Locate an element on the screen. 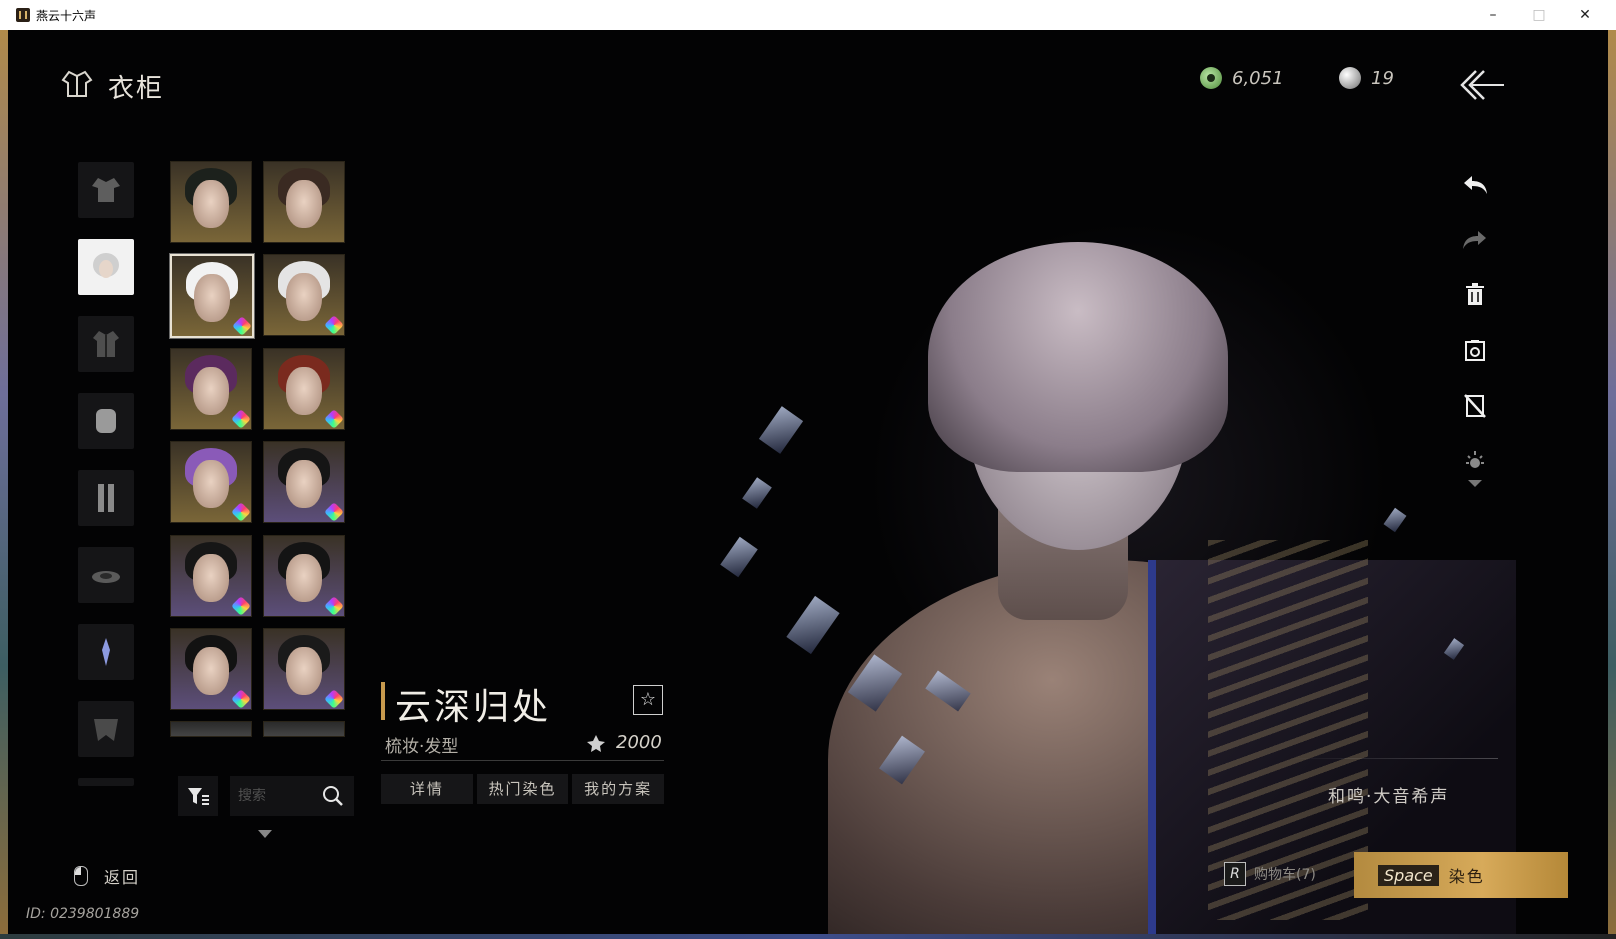 This screenshot has width=1616, height=939. ornament-icon is located at coordinates (106, 652).